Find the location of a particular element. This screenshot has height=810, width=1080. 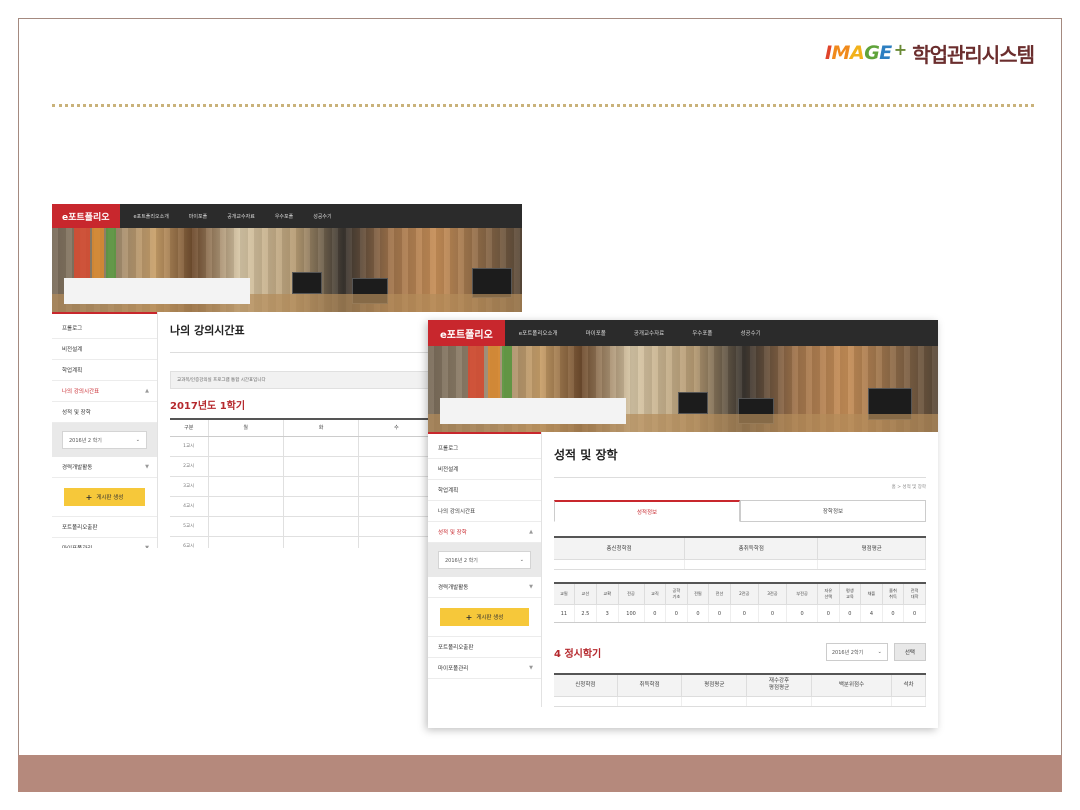

table-header: 월 is located at coordinates (246, 428).